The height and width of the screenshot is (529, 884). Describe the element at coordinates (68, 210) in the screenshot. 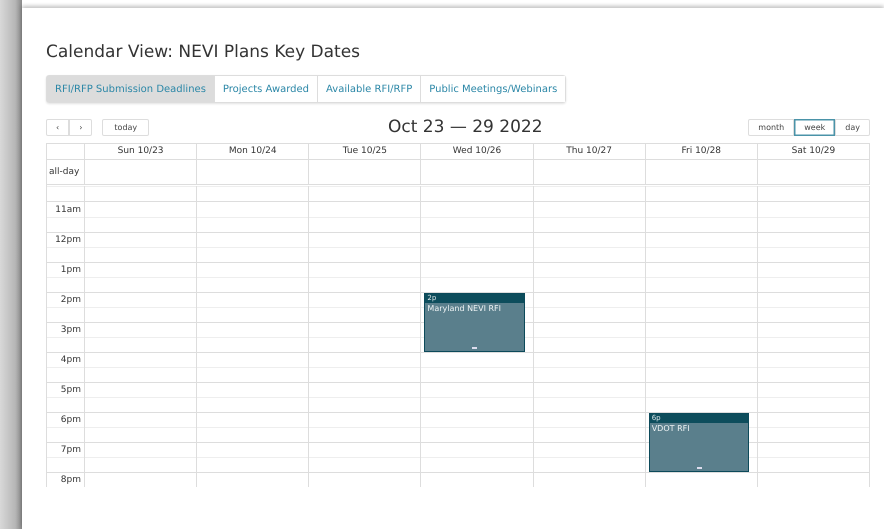

I see `hour-label: 11am` at that location.